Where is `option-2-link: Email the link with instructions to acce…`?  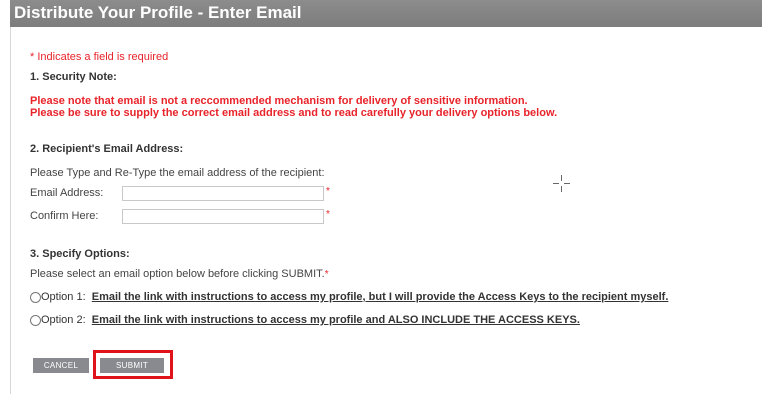
option-2-link: Email the link with instructions to acce… is located at coordinates (336, 320).